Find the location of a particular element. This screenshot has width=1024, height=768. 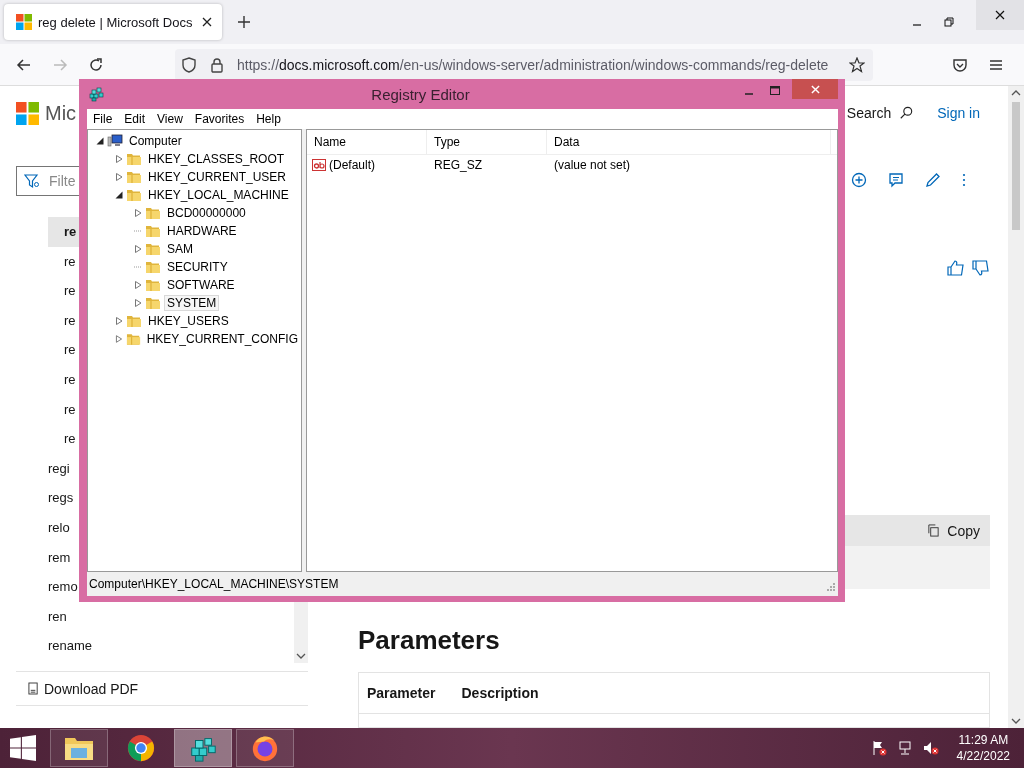

table-cell-text: (value not set) is located at coordinates (592, 165).